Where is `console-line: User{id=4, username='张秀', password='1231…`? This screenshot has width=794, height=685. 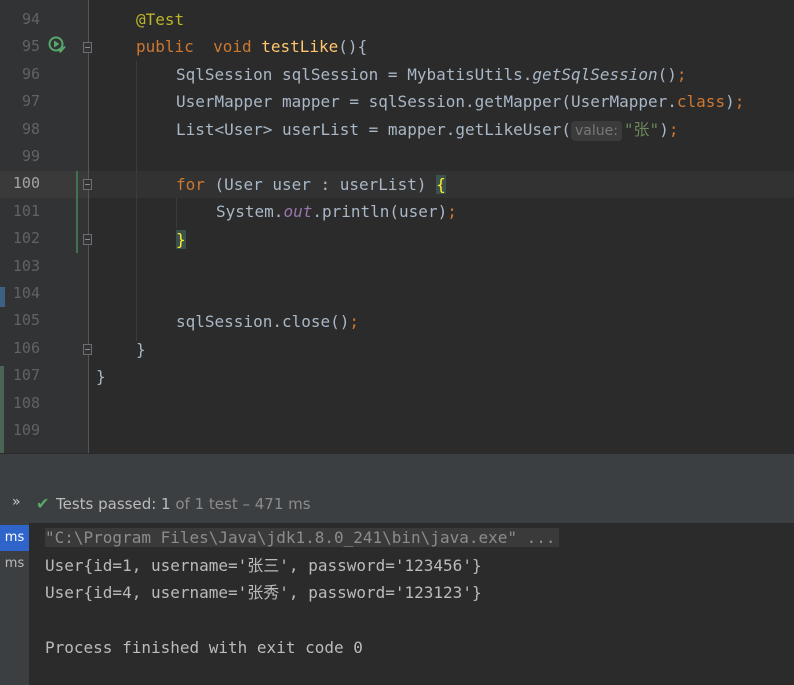 console-line: User{id=4, username='张秀', password='1231… is located at coordinates (263, 592).